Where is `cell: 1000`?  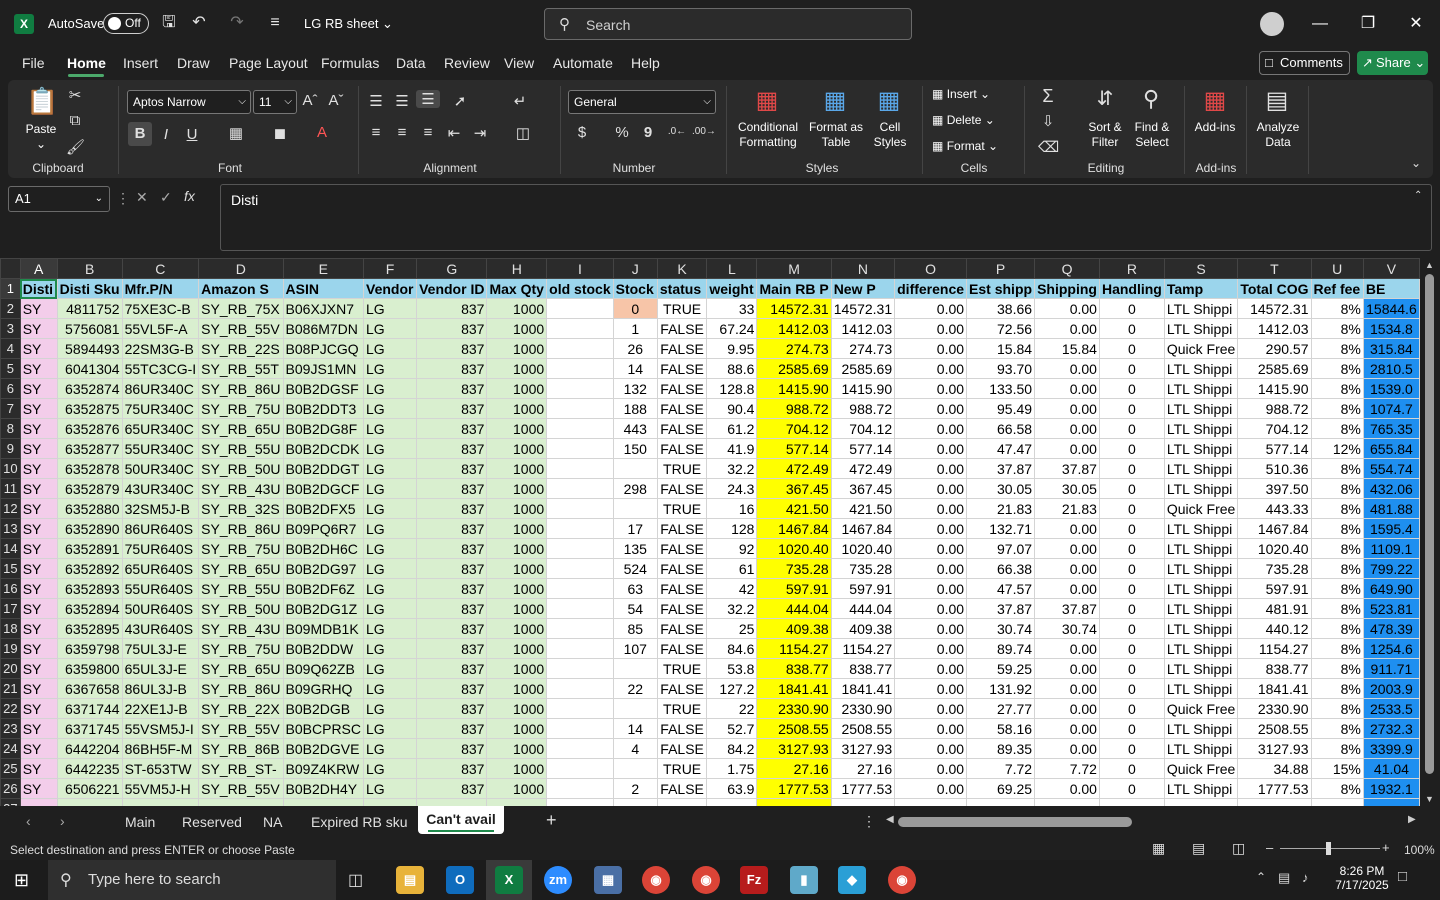 cell: 1000 is located at coordinates (517, 748).